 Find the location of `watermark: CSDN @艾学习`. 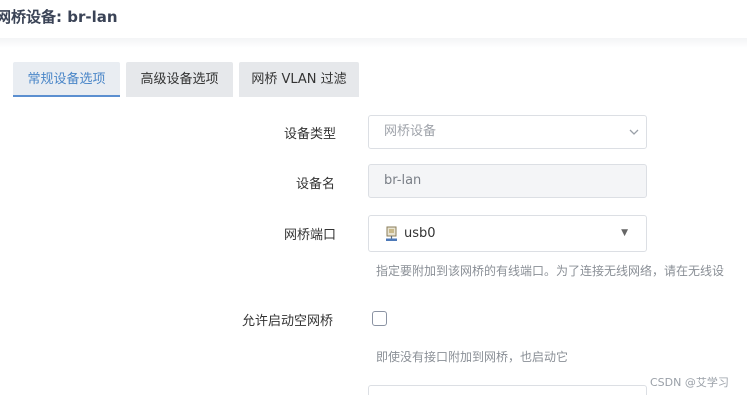

watermark: CSDN @艾学习 is located at coordinates (689, 382).